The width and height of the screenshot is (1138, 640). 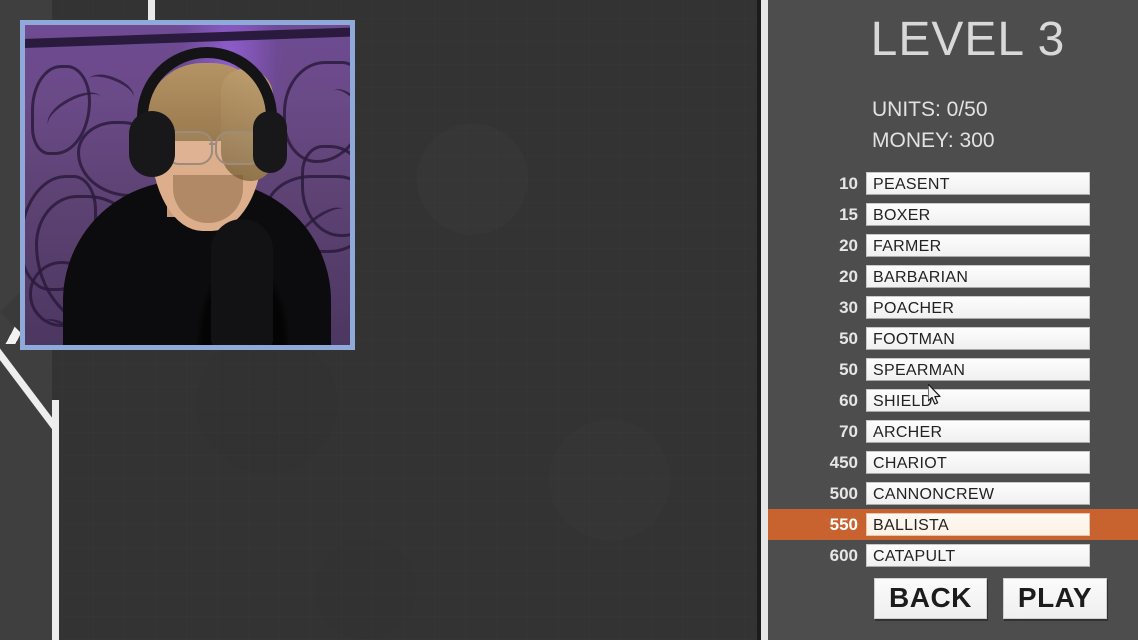 I want to click on unit-row: 50 SPEARMAN, so click(x=953, y=369).